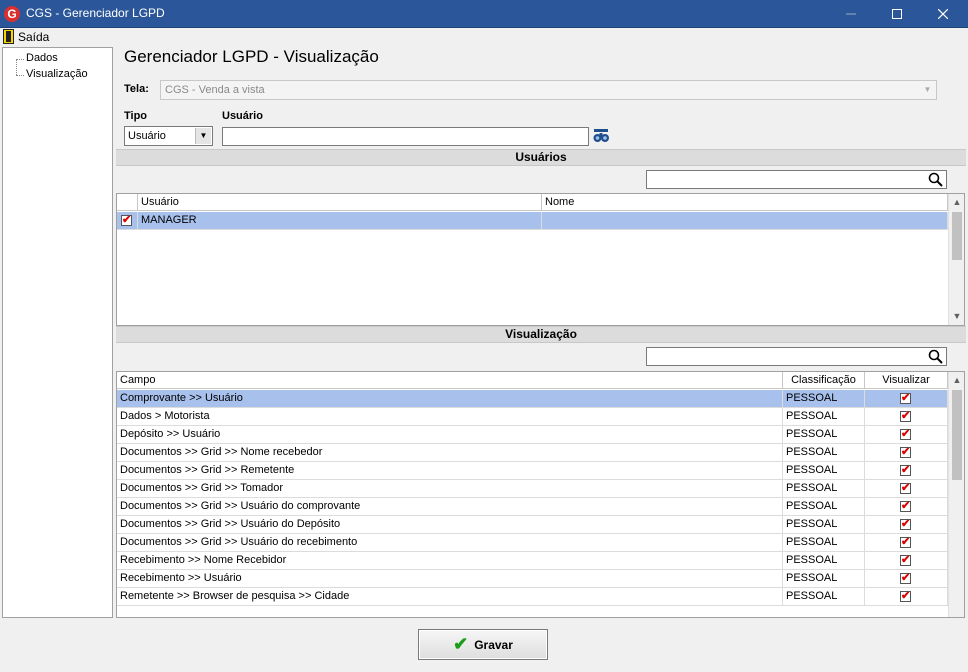  I want to click on table-row: Documentos >> Grid >> Tomador PESSOAL, so click(532, 489).